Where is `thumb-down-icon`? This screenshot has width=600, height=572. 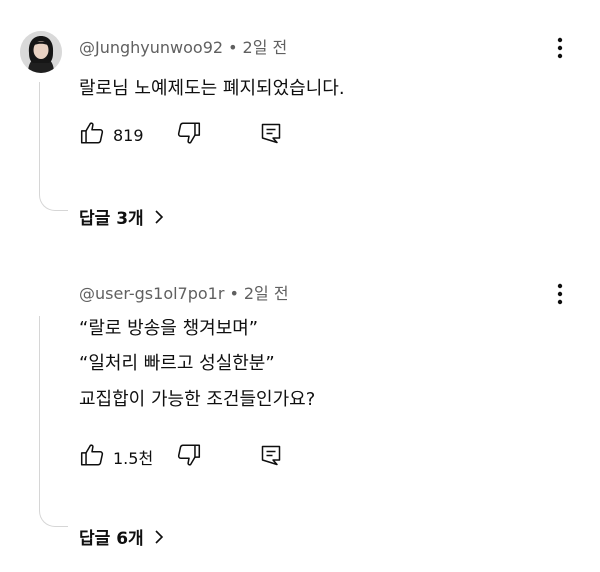
thumb-down-icon is located at coordinates (189, 457).